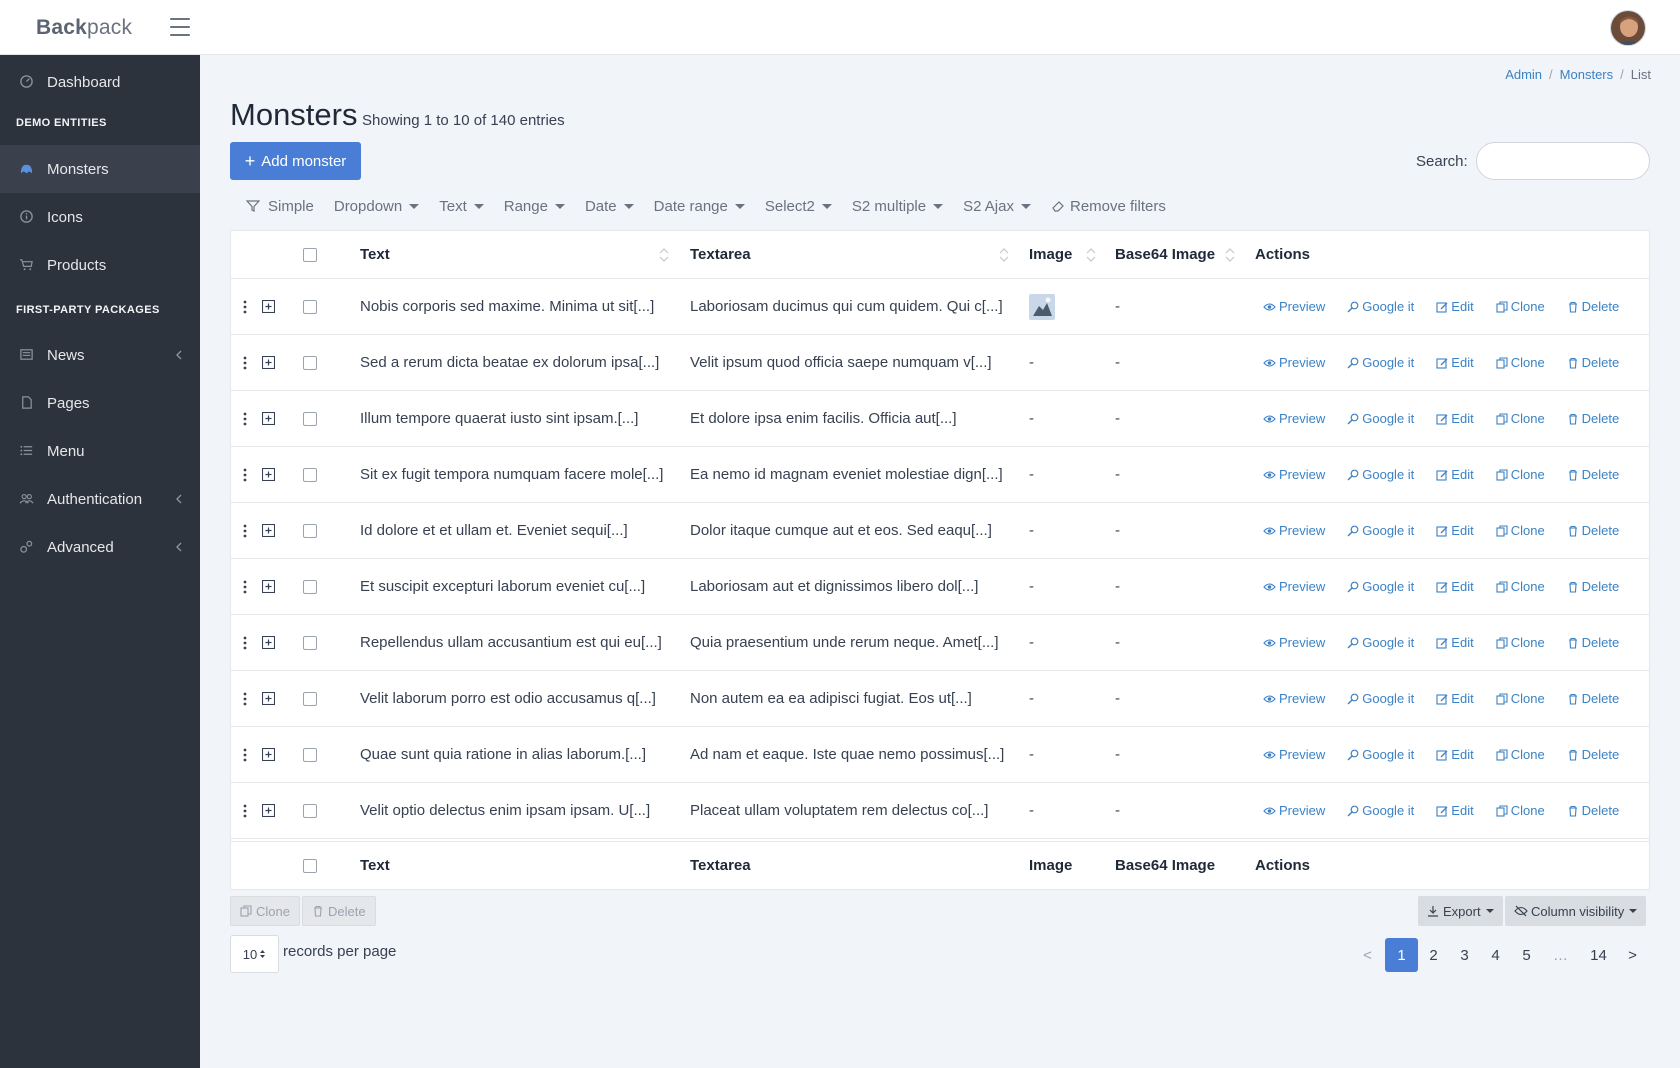  What do you see at coordinates (100, 451) in the screenshot?
I see `sidebar-item-menu: Menu` at bounding box center [100, 451].